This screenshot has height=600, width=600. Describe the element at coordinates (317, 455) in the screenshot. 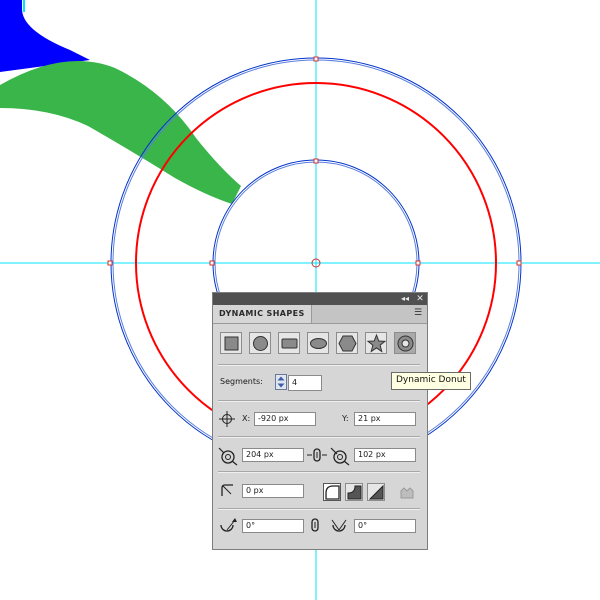

I see `link-chain-icon` at that location.